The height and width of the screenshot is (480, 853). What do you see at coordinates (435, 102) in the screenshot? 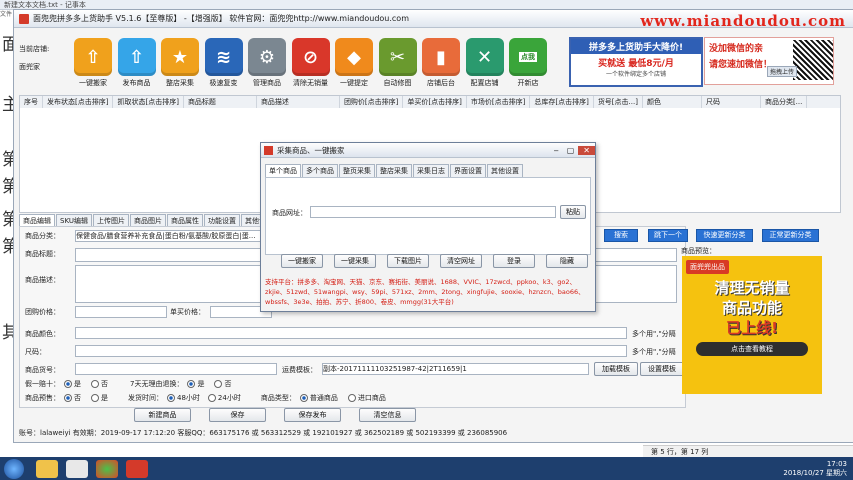
I see `grid-column-header: 单买价[点击排序]` at bounding box center [435, 102].